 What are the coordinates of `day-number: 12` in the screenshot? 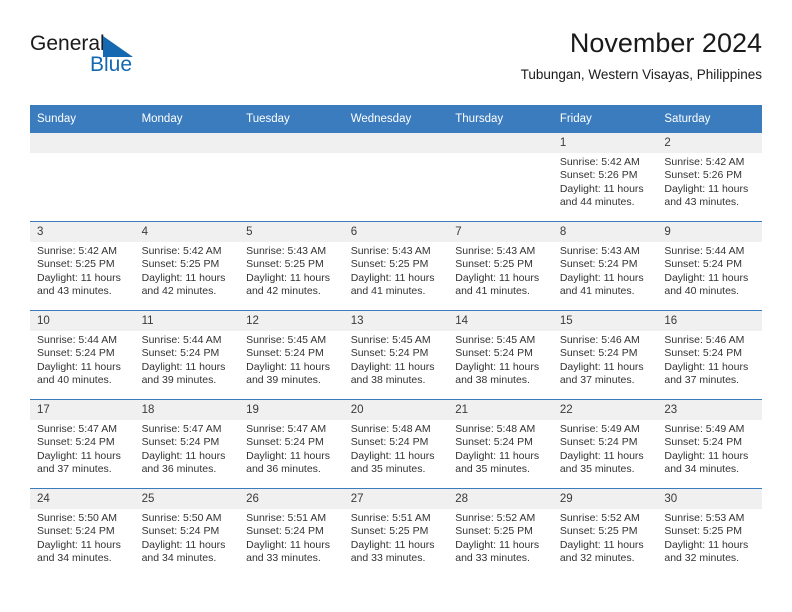 It's located at (291, 321).